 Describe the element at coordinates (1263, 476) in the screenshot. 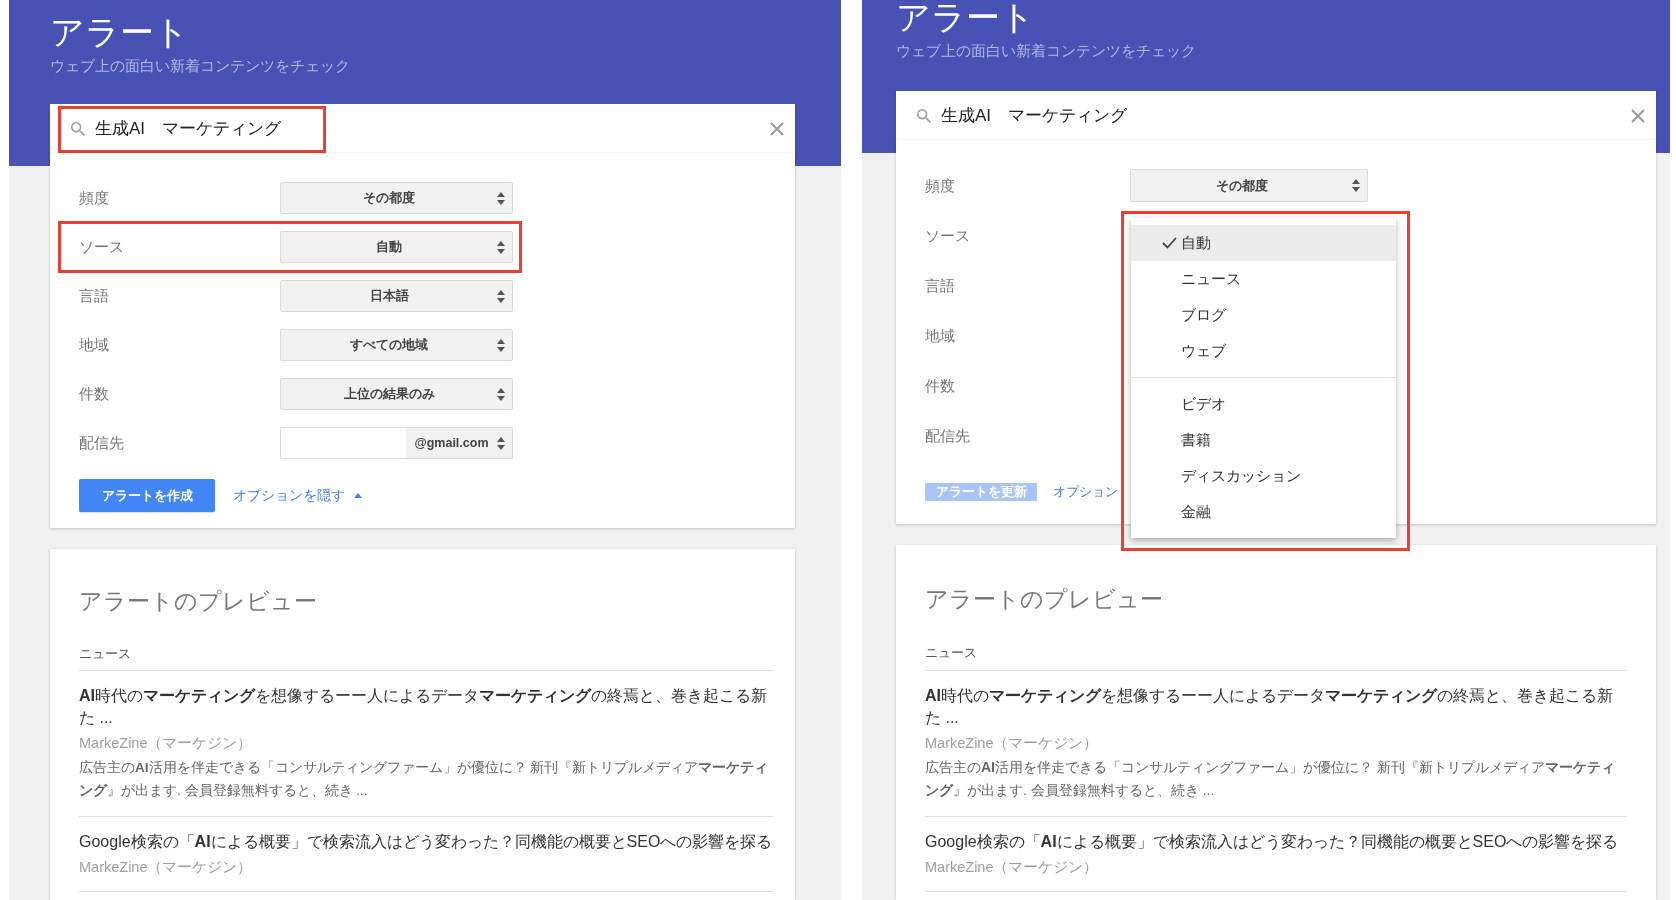

I see `menu-option: ディスカッション` at that location.